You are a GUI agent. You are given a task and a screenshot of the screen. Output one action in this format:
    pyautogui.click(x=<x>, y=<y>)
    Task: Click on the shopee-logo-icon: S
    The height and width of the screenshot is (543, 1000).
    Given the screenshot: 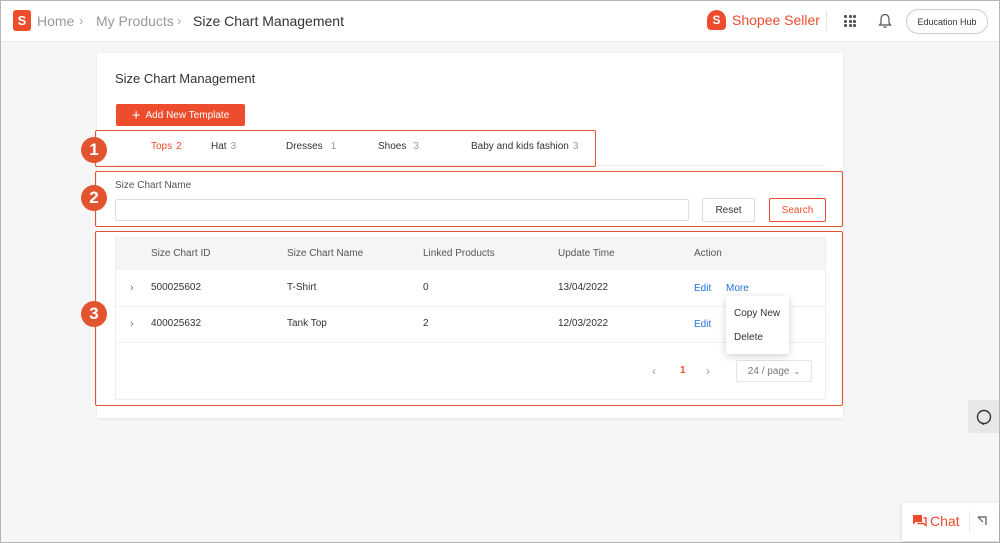 What is the action you would take?
    pyautogui.click(x=22, y=20)
    